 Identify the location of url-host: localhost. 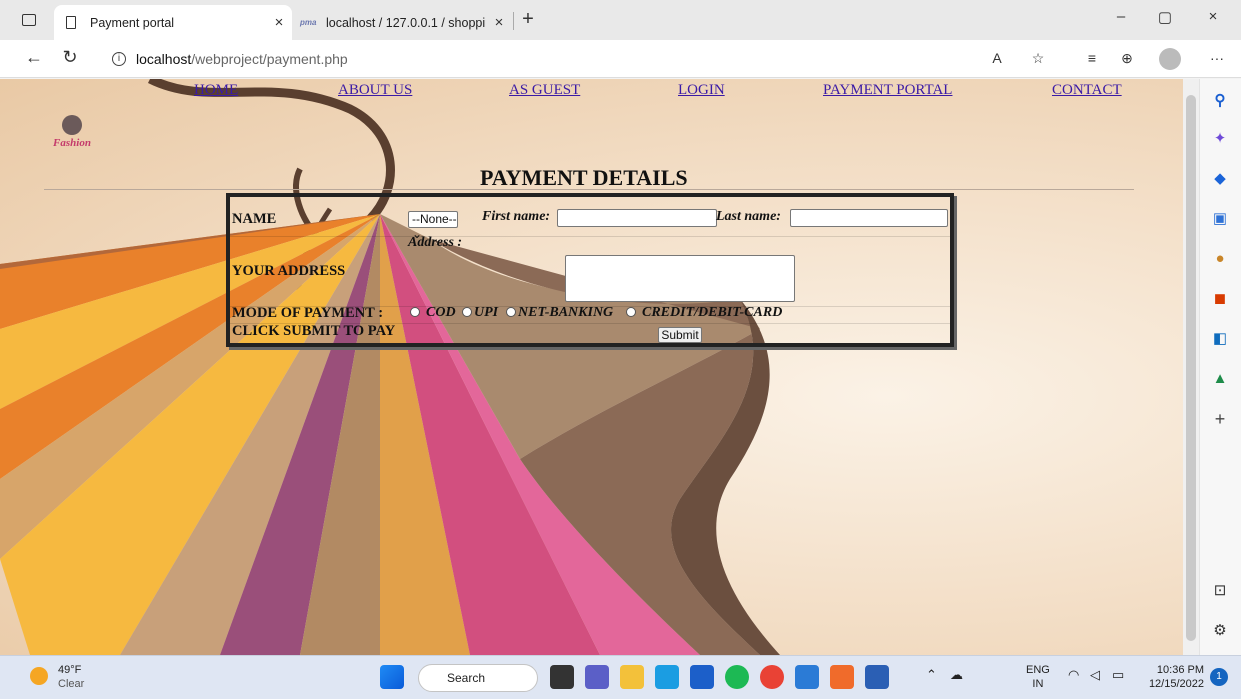
(164, 59).